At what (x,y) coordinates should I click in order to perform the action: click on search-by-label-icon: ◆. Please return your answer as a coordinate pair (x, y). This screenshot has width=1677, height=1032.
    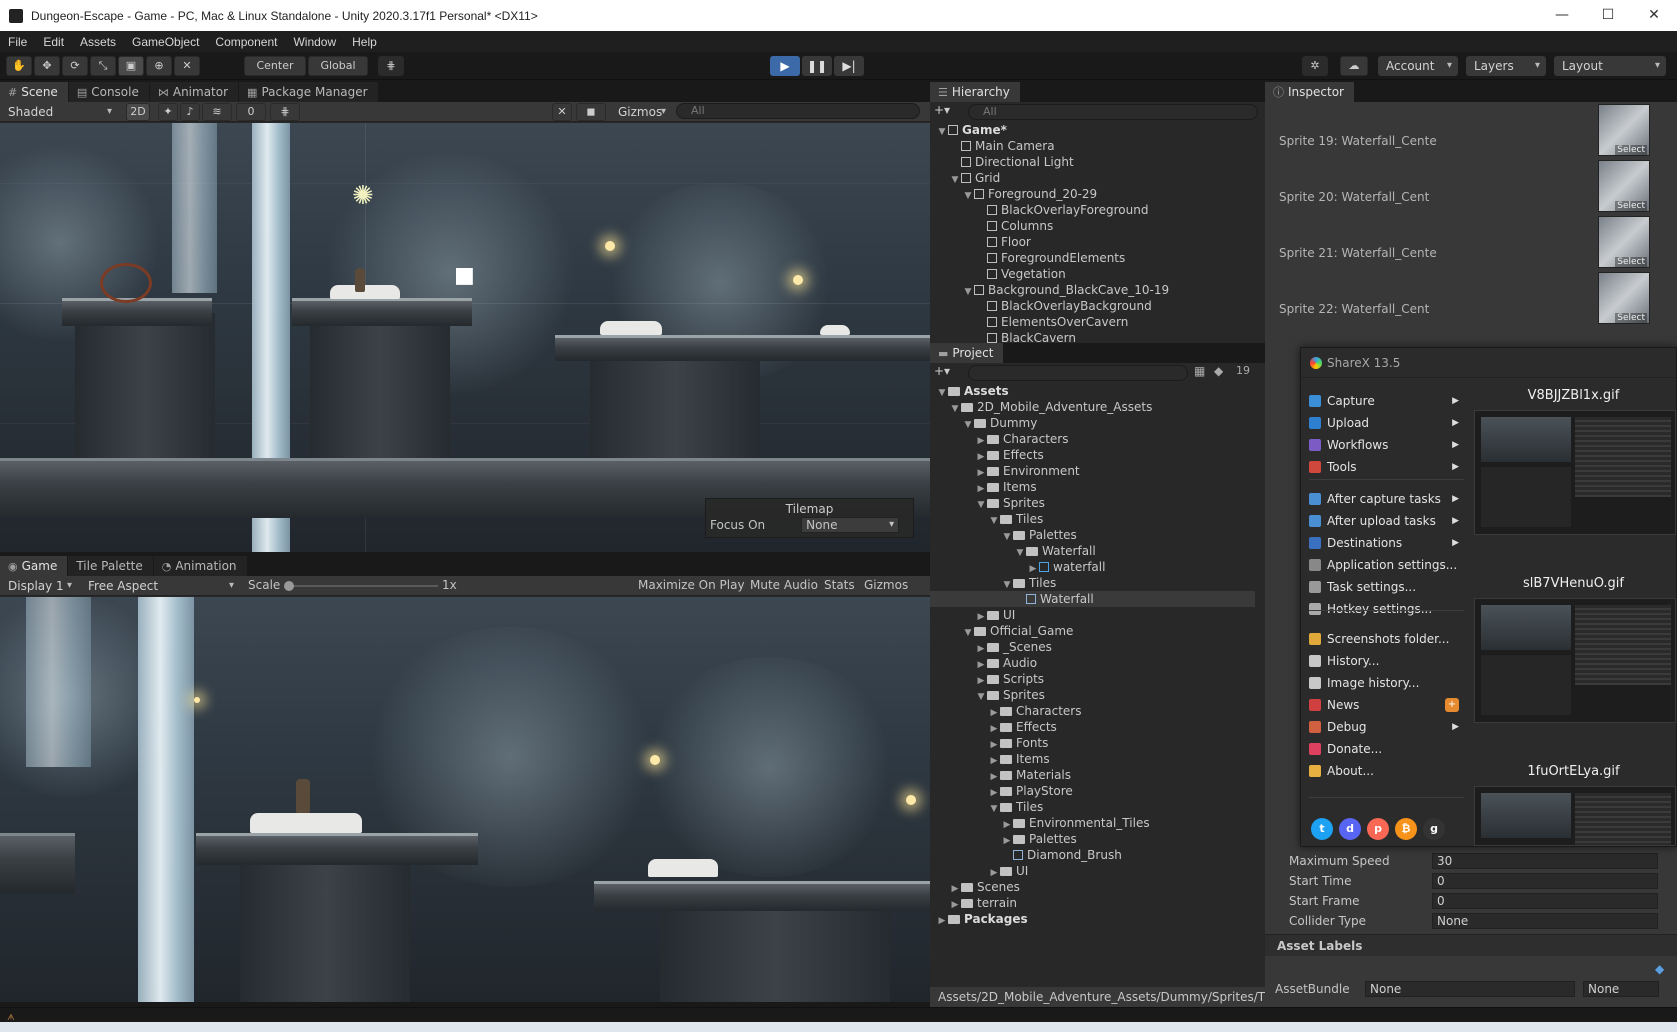
    Looking at the image, I should click on (1218, 371).